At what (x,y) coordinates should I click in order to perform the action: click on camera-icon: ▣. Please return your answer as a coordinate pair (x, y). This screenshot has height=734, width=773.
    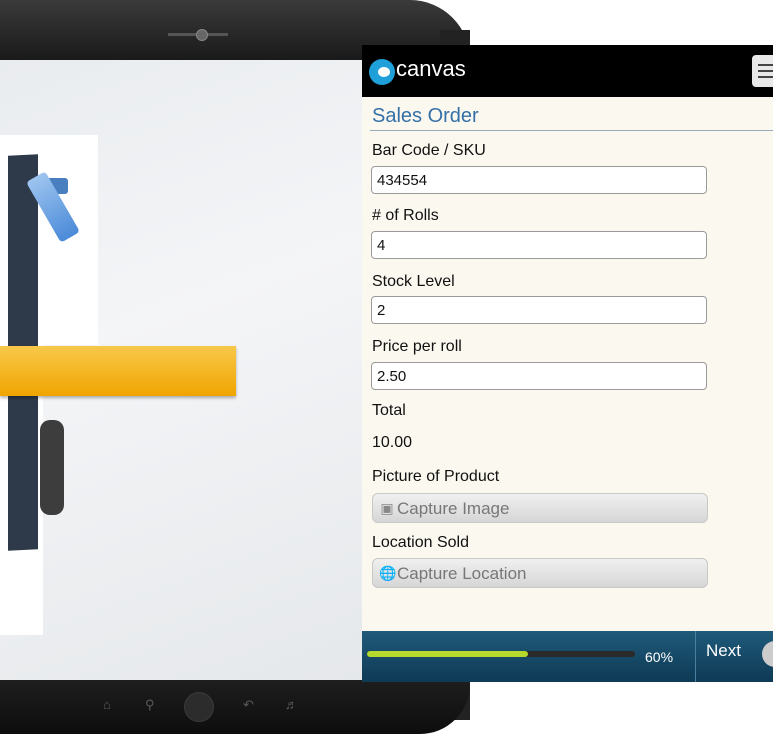
    Looking at the image, I should click on (387, 508).